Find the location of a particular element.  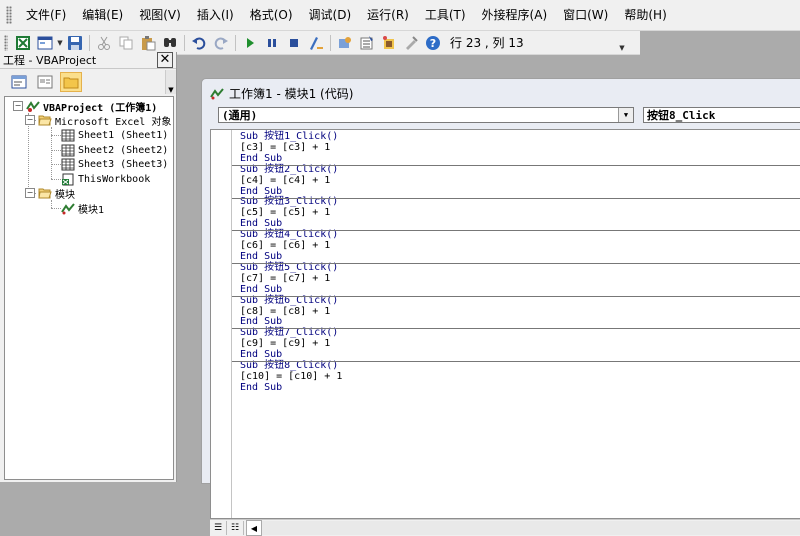

tree-item-label: Microsoft Excel 对象 is located at coordinates (113, 122).